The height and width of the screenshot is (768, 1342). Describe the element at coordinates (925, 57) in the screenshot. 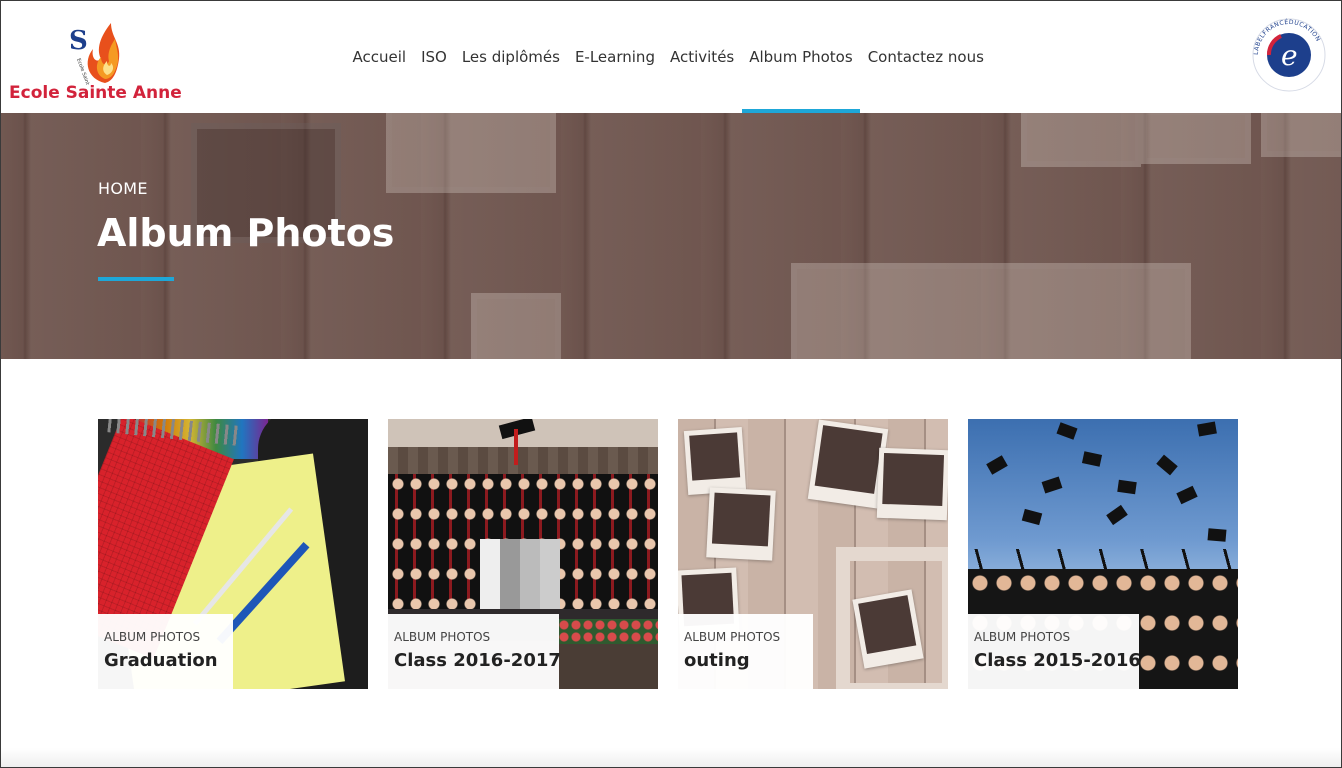

I see `nav-item-contactez-nous: Contactez nous` at that location.